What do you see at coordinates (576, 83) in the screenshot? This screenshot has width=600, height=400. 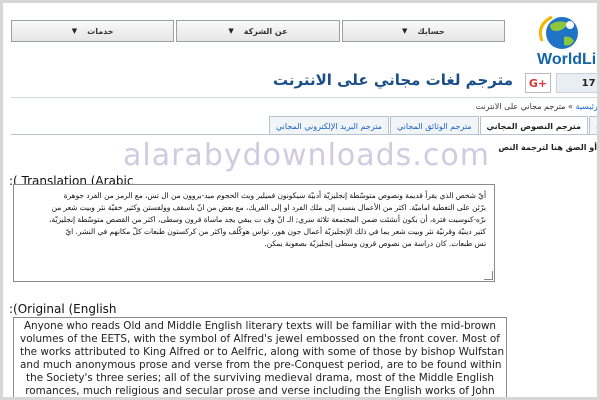 I see `share-count-badge: بني 17` at bounding box center [576, 83].